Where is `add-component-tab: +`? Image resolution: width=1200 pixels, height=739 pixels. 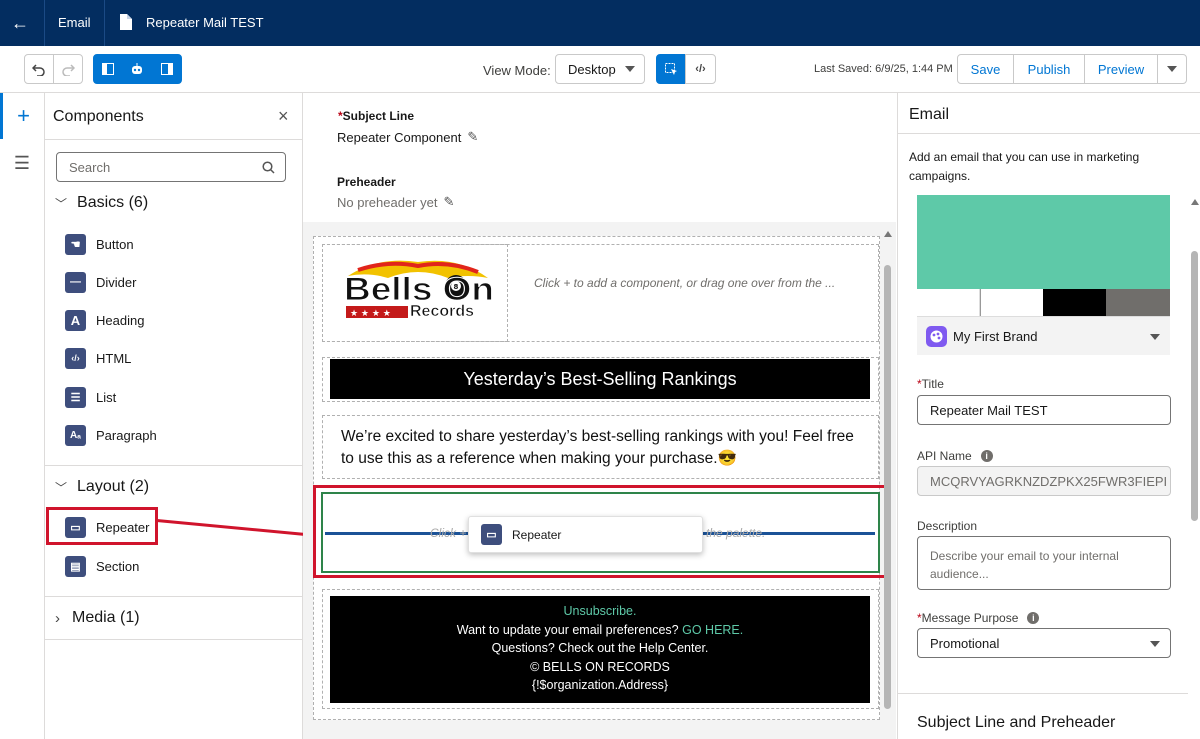
add-component-tab: + is located at coordinates (22, 116).